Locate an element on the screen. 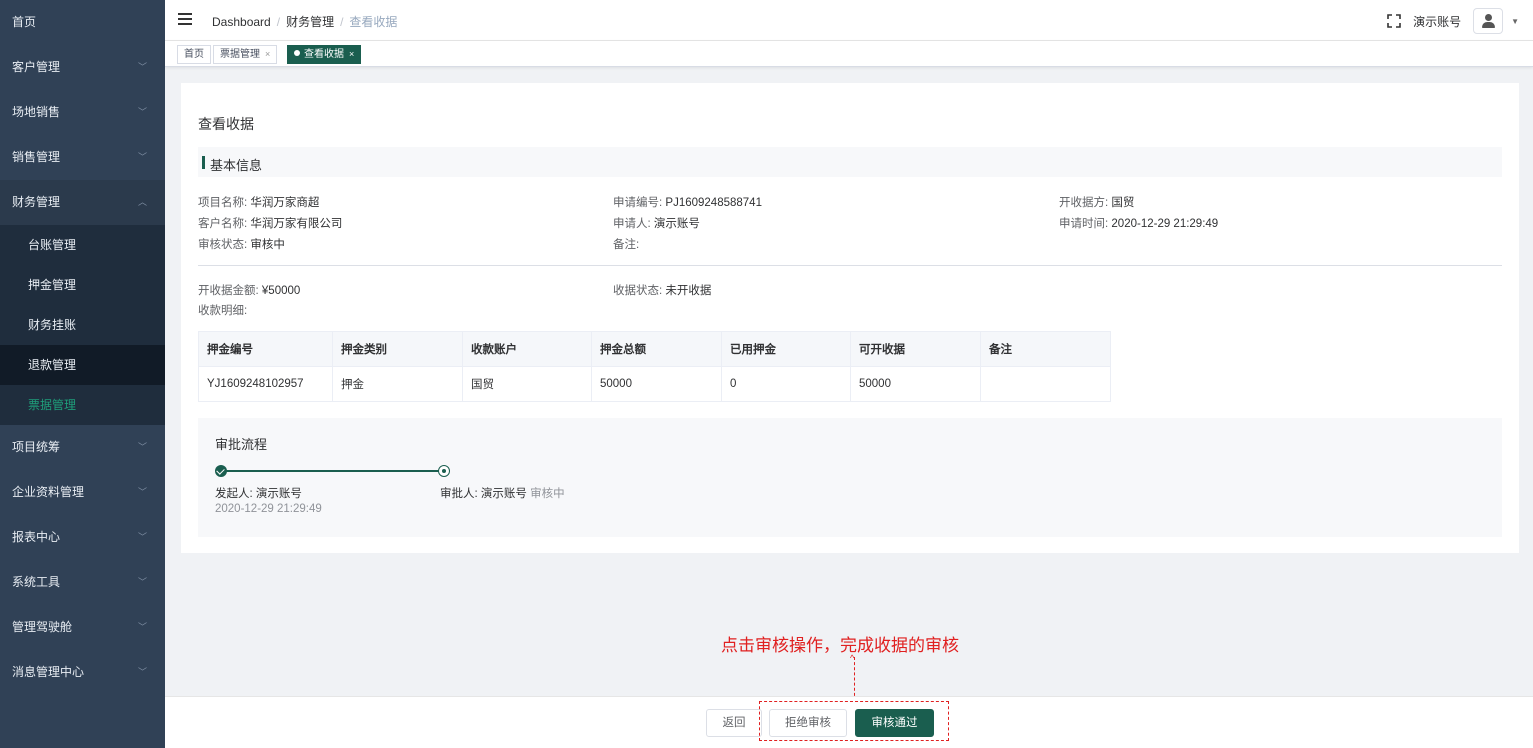  sidebar-item-finance: 财务管理 ︿ is located at coordinates (82, 202).